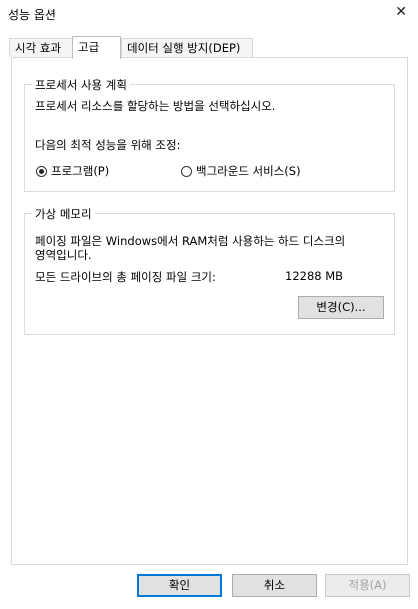  Describe the element at coordinates (248, 171) in the screenshot. I see `radio-background-label: 백그라운드 서비스(S)` at that location.